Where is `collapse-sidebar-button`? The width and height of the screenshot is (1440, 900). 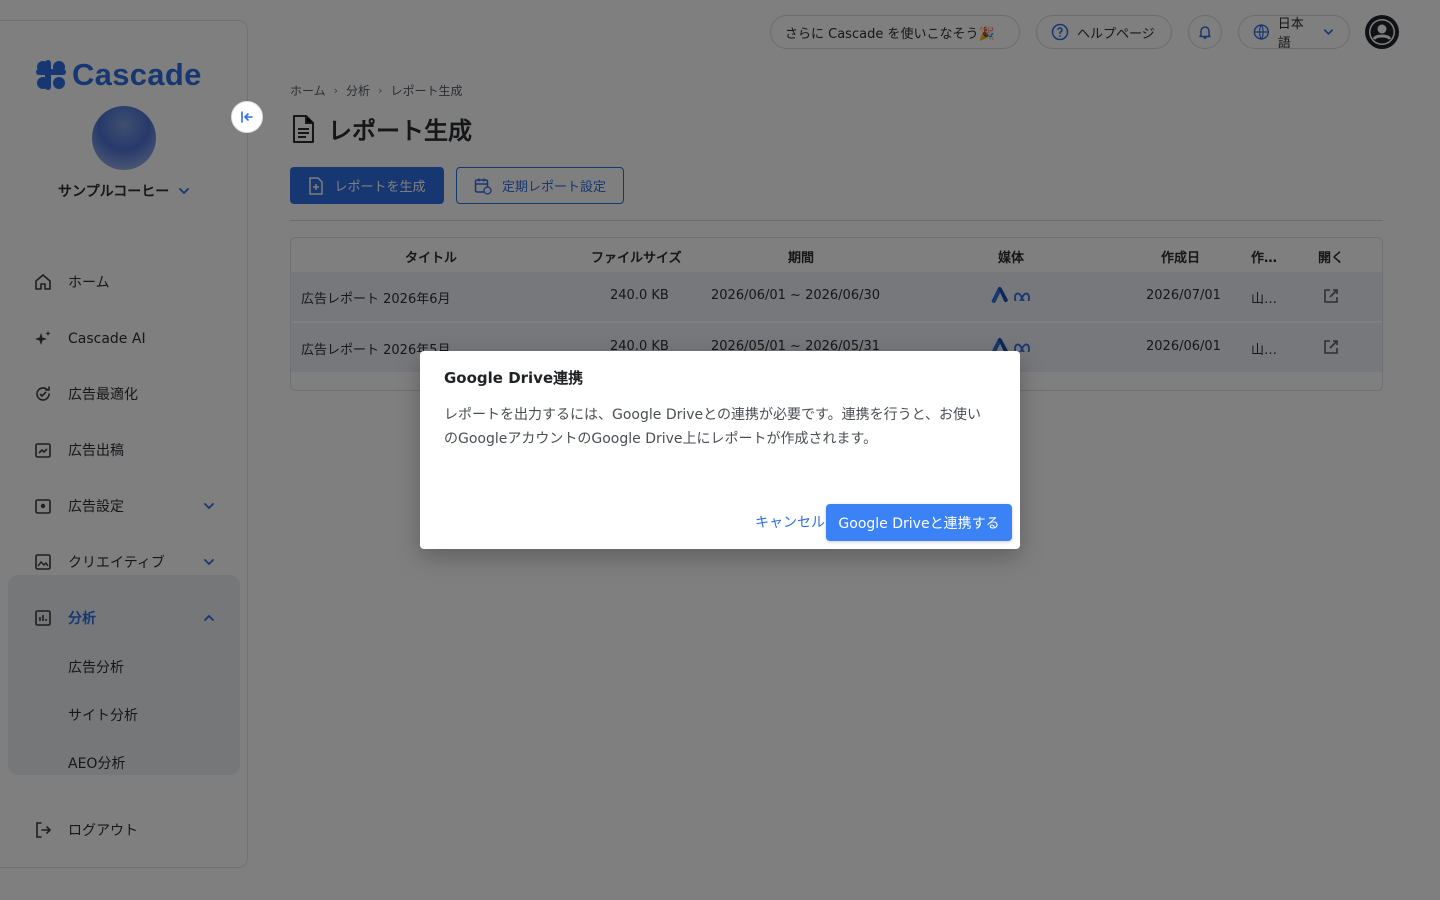 collapse-sidebar-button is located at coordinates (247, 117).